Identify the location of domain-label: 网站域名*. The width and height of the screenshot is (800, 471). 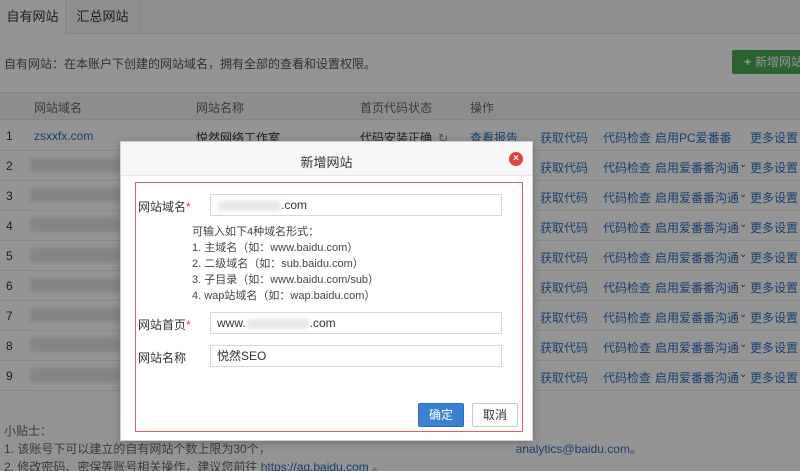
(164, 206).